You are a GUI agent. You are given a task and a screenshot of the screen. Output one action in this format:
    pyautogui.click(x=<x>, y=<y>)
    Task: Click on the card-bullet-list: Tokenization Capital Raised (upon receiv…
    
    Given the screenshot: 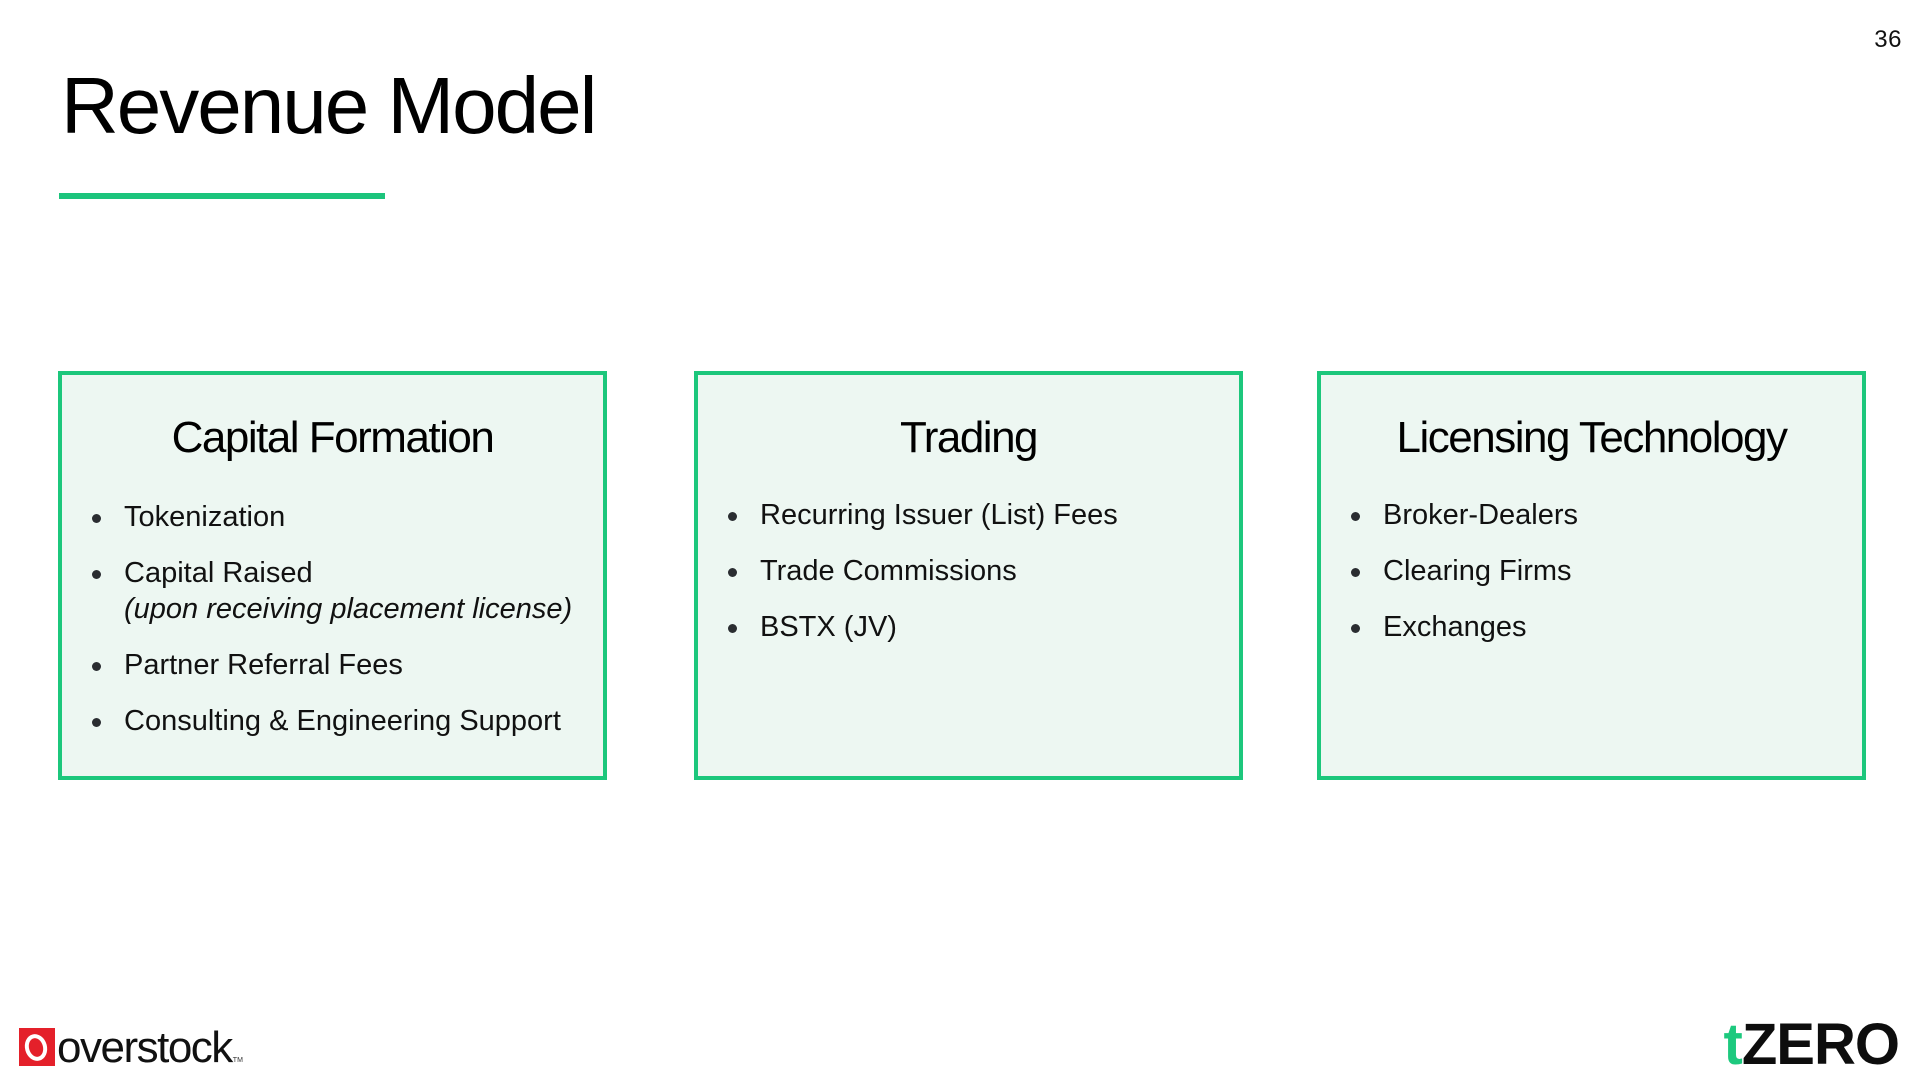 What is the action you would take?
    pyautogui.click(x=342, y=629)
    